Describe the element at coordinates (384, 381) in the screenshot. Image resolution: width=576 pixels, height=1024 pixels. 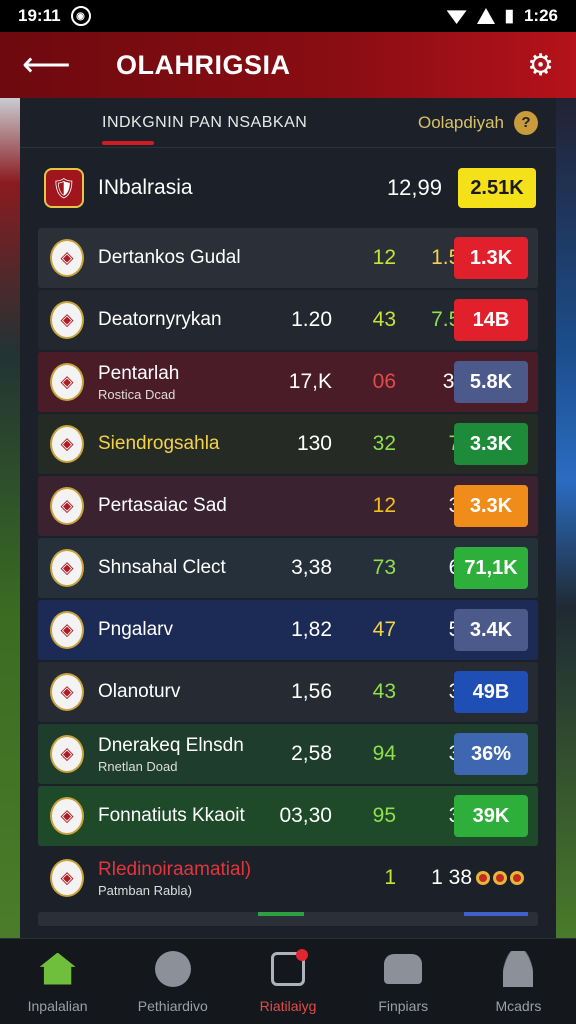
I see `stat-col-2: 06` at that location.